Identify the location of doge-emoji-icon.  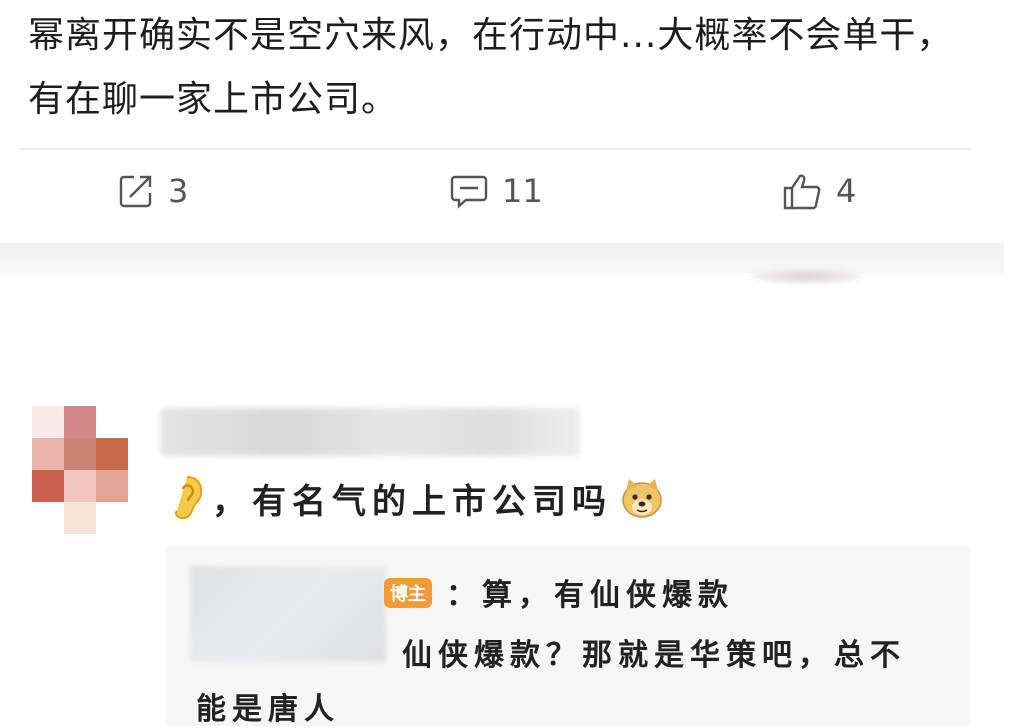
(642, 498).